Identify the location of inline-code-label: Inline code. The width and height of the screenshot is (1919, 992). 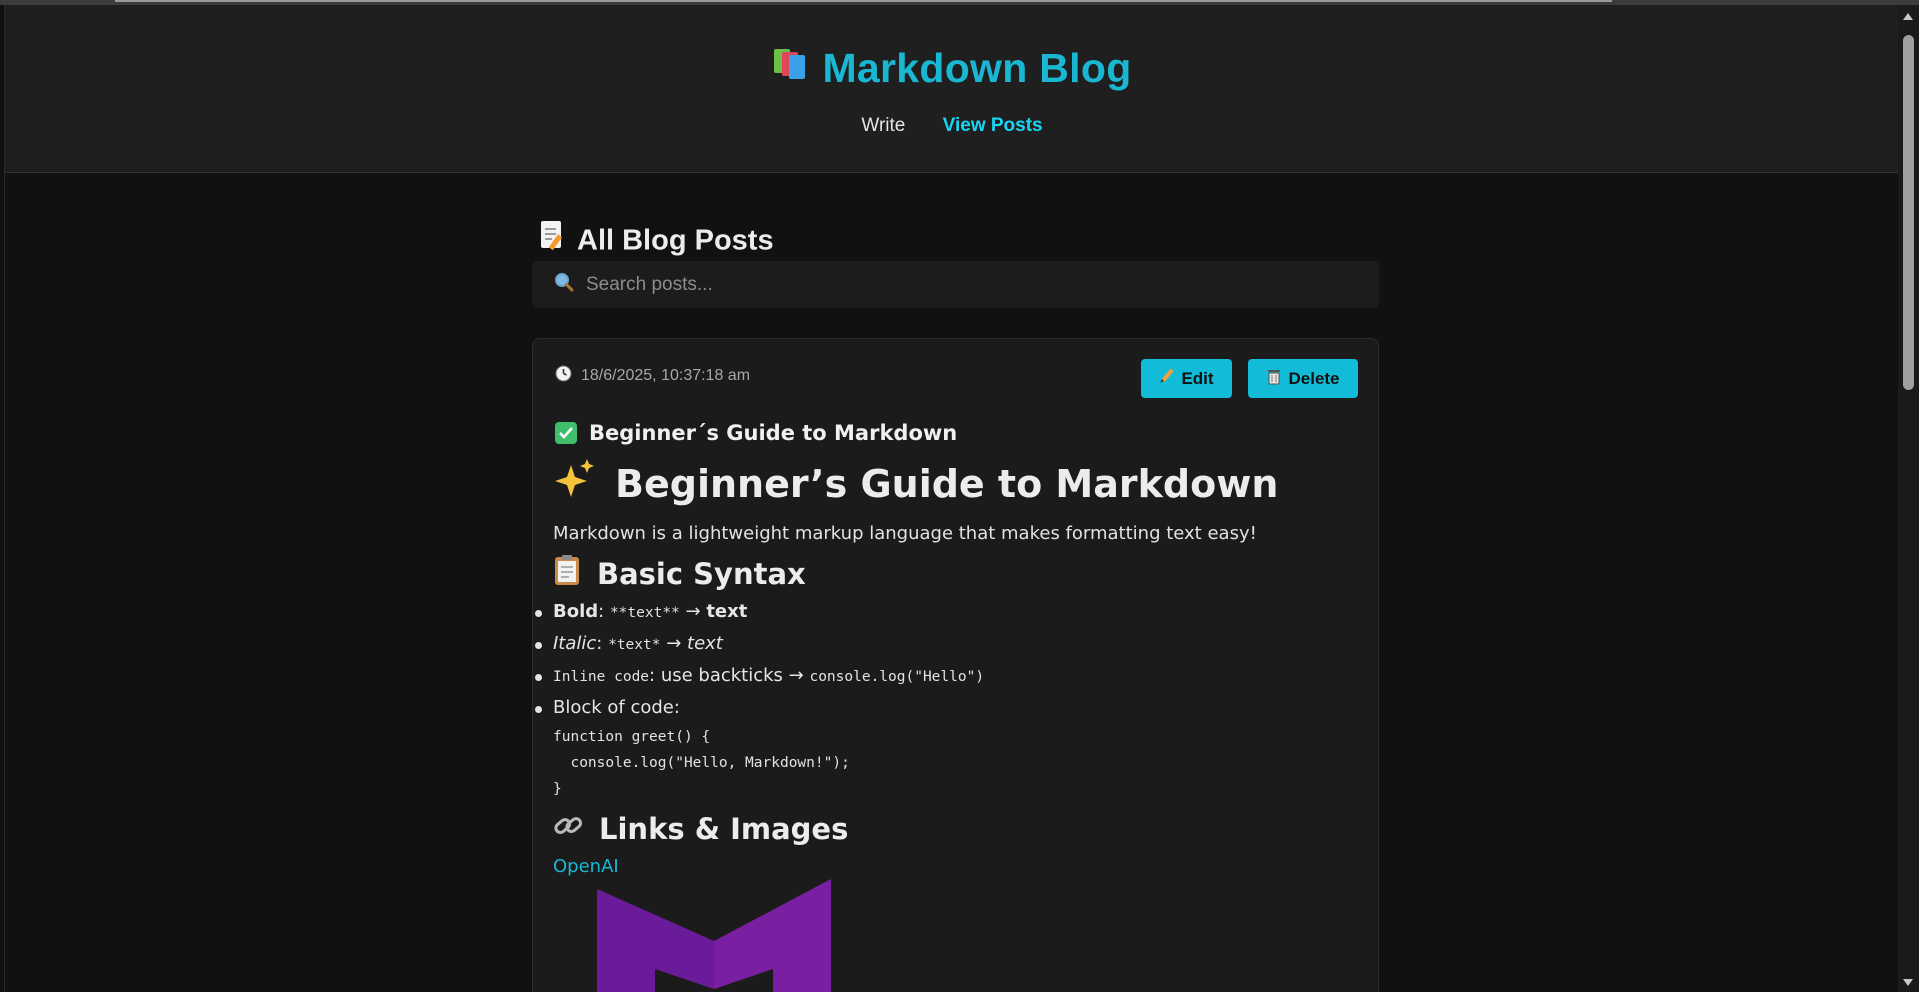
(601, 677).